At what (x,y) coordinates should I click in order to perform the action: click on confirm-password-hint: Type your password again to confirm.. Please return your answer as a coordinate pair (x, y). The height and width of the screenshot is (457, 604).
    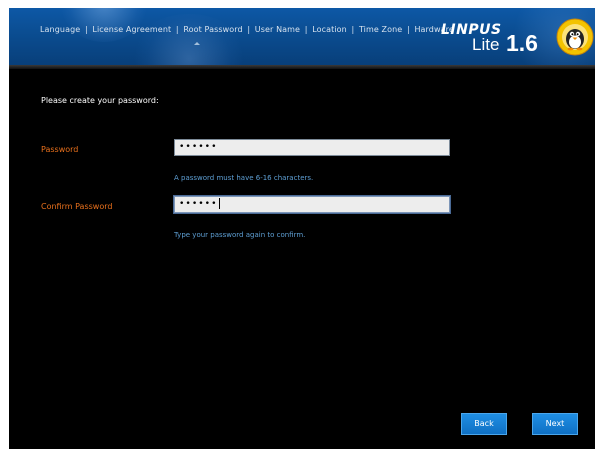
    Looking at the image, I should click on (240, 235).